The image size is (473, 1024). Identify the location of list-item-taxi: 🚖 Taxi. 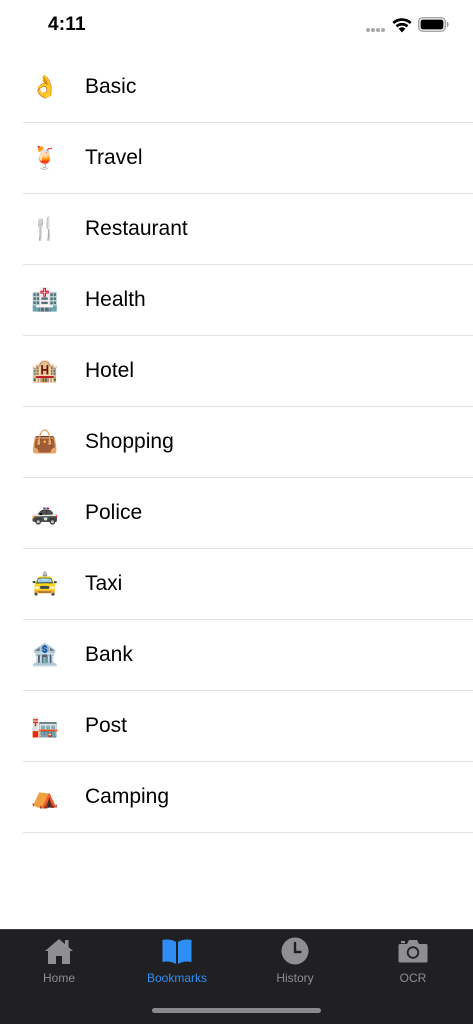
(248, 584).